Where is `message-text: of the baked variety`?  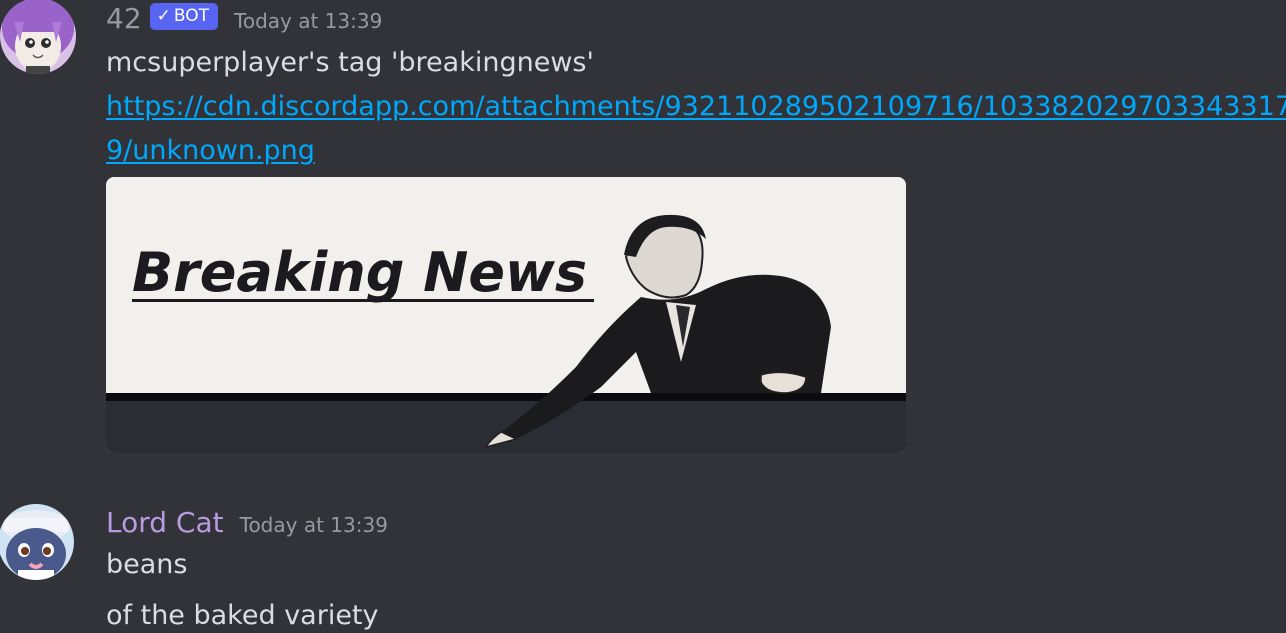 message-text: of the baked variety is located at coordinates (242, 615).